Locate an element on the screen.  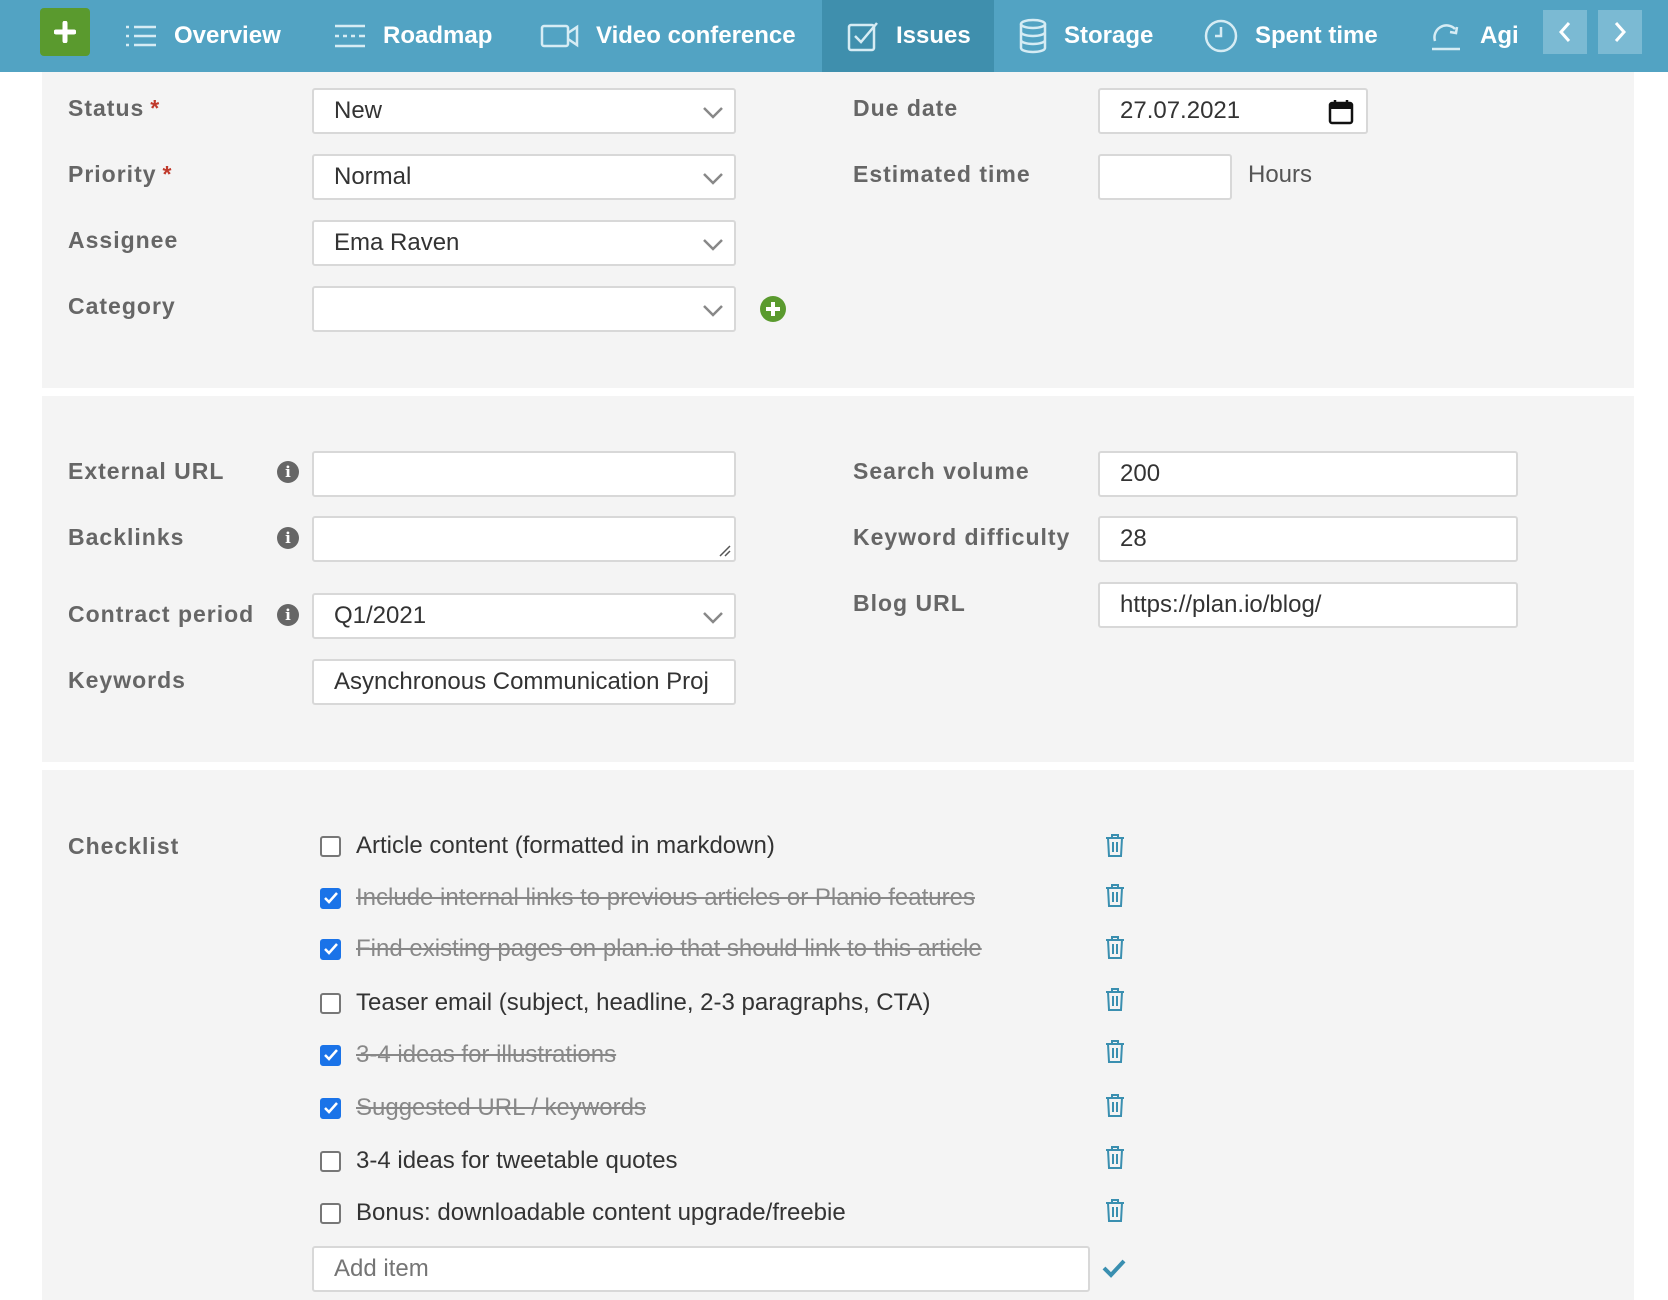
tab-agile: Agi is located at coordinates (1473, 36).